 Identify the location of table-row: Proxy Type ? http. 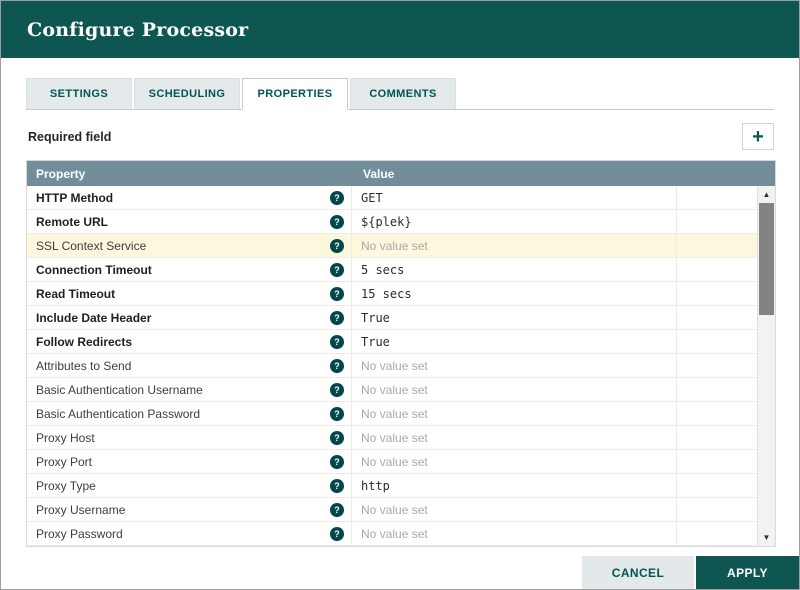
(392, 486).